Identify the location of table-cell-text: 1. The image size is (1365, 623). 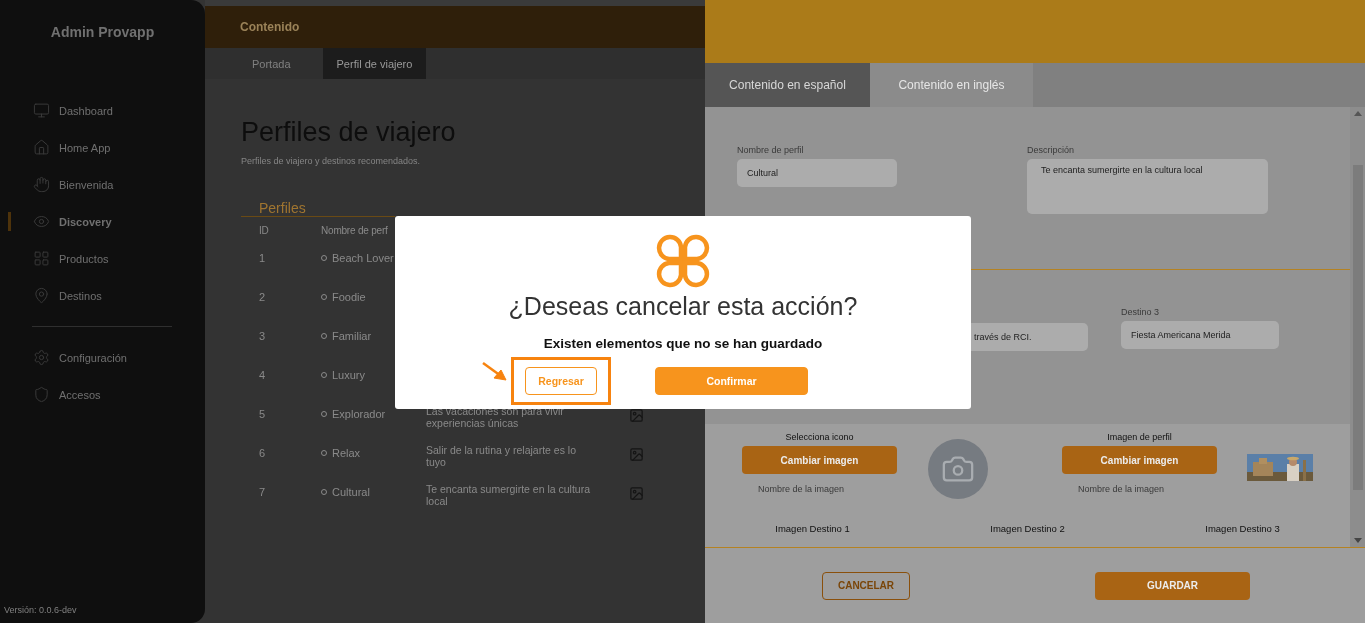
(263, 258).